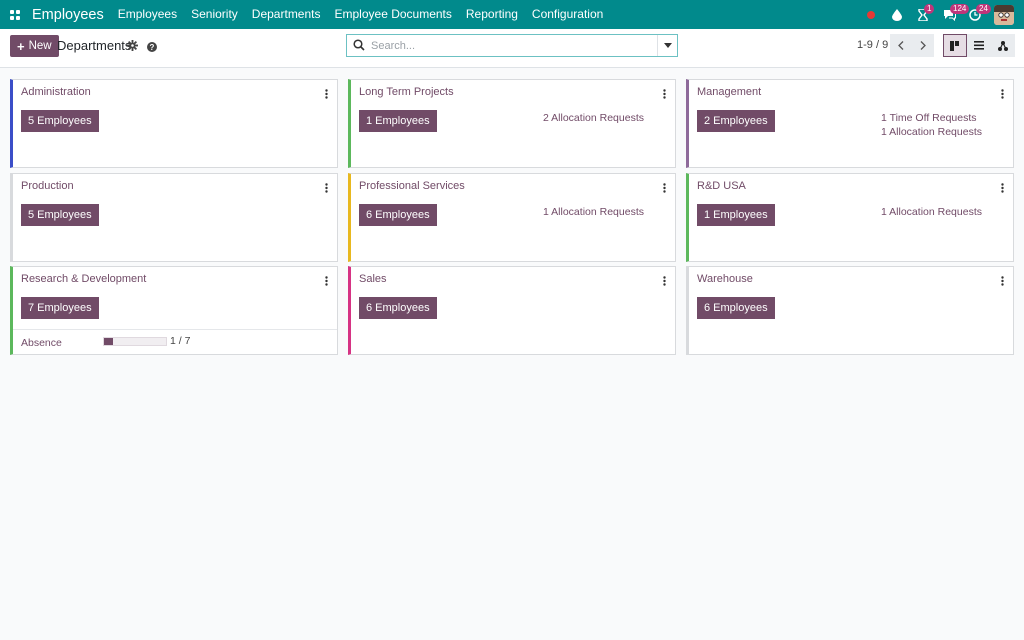 This screenshot has height=640, width=1024. Describe the element at coordinates (492, 14) in the screenshot. I see `menu-reporting: Reporting` at that location.